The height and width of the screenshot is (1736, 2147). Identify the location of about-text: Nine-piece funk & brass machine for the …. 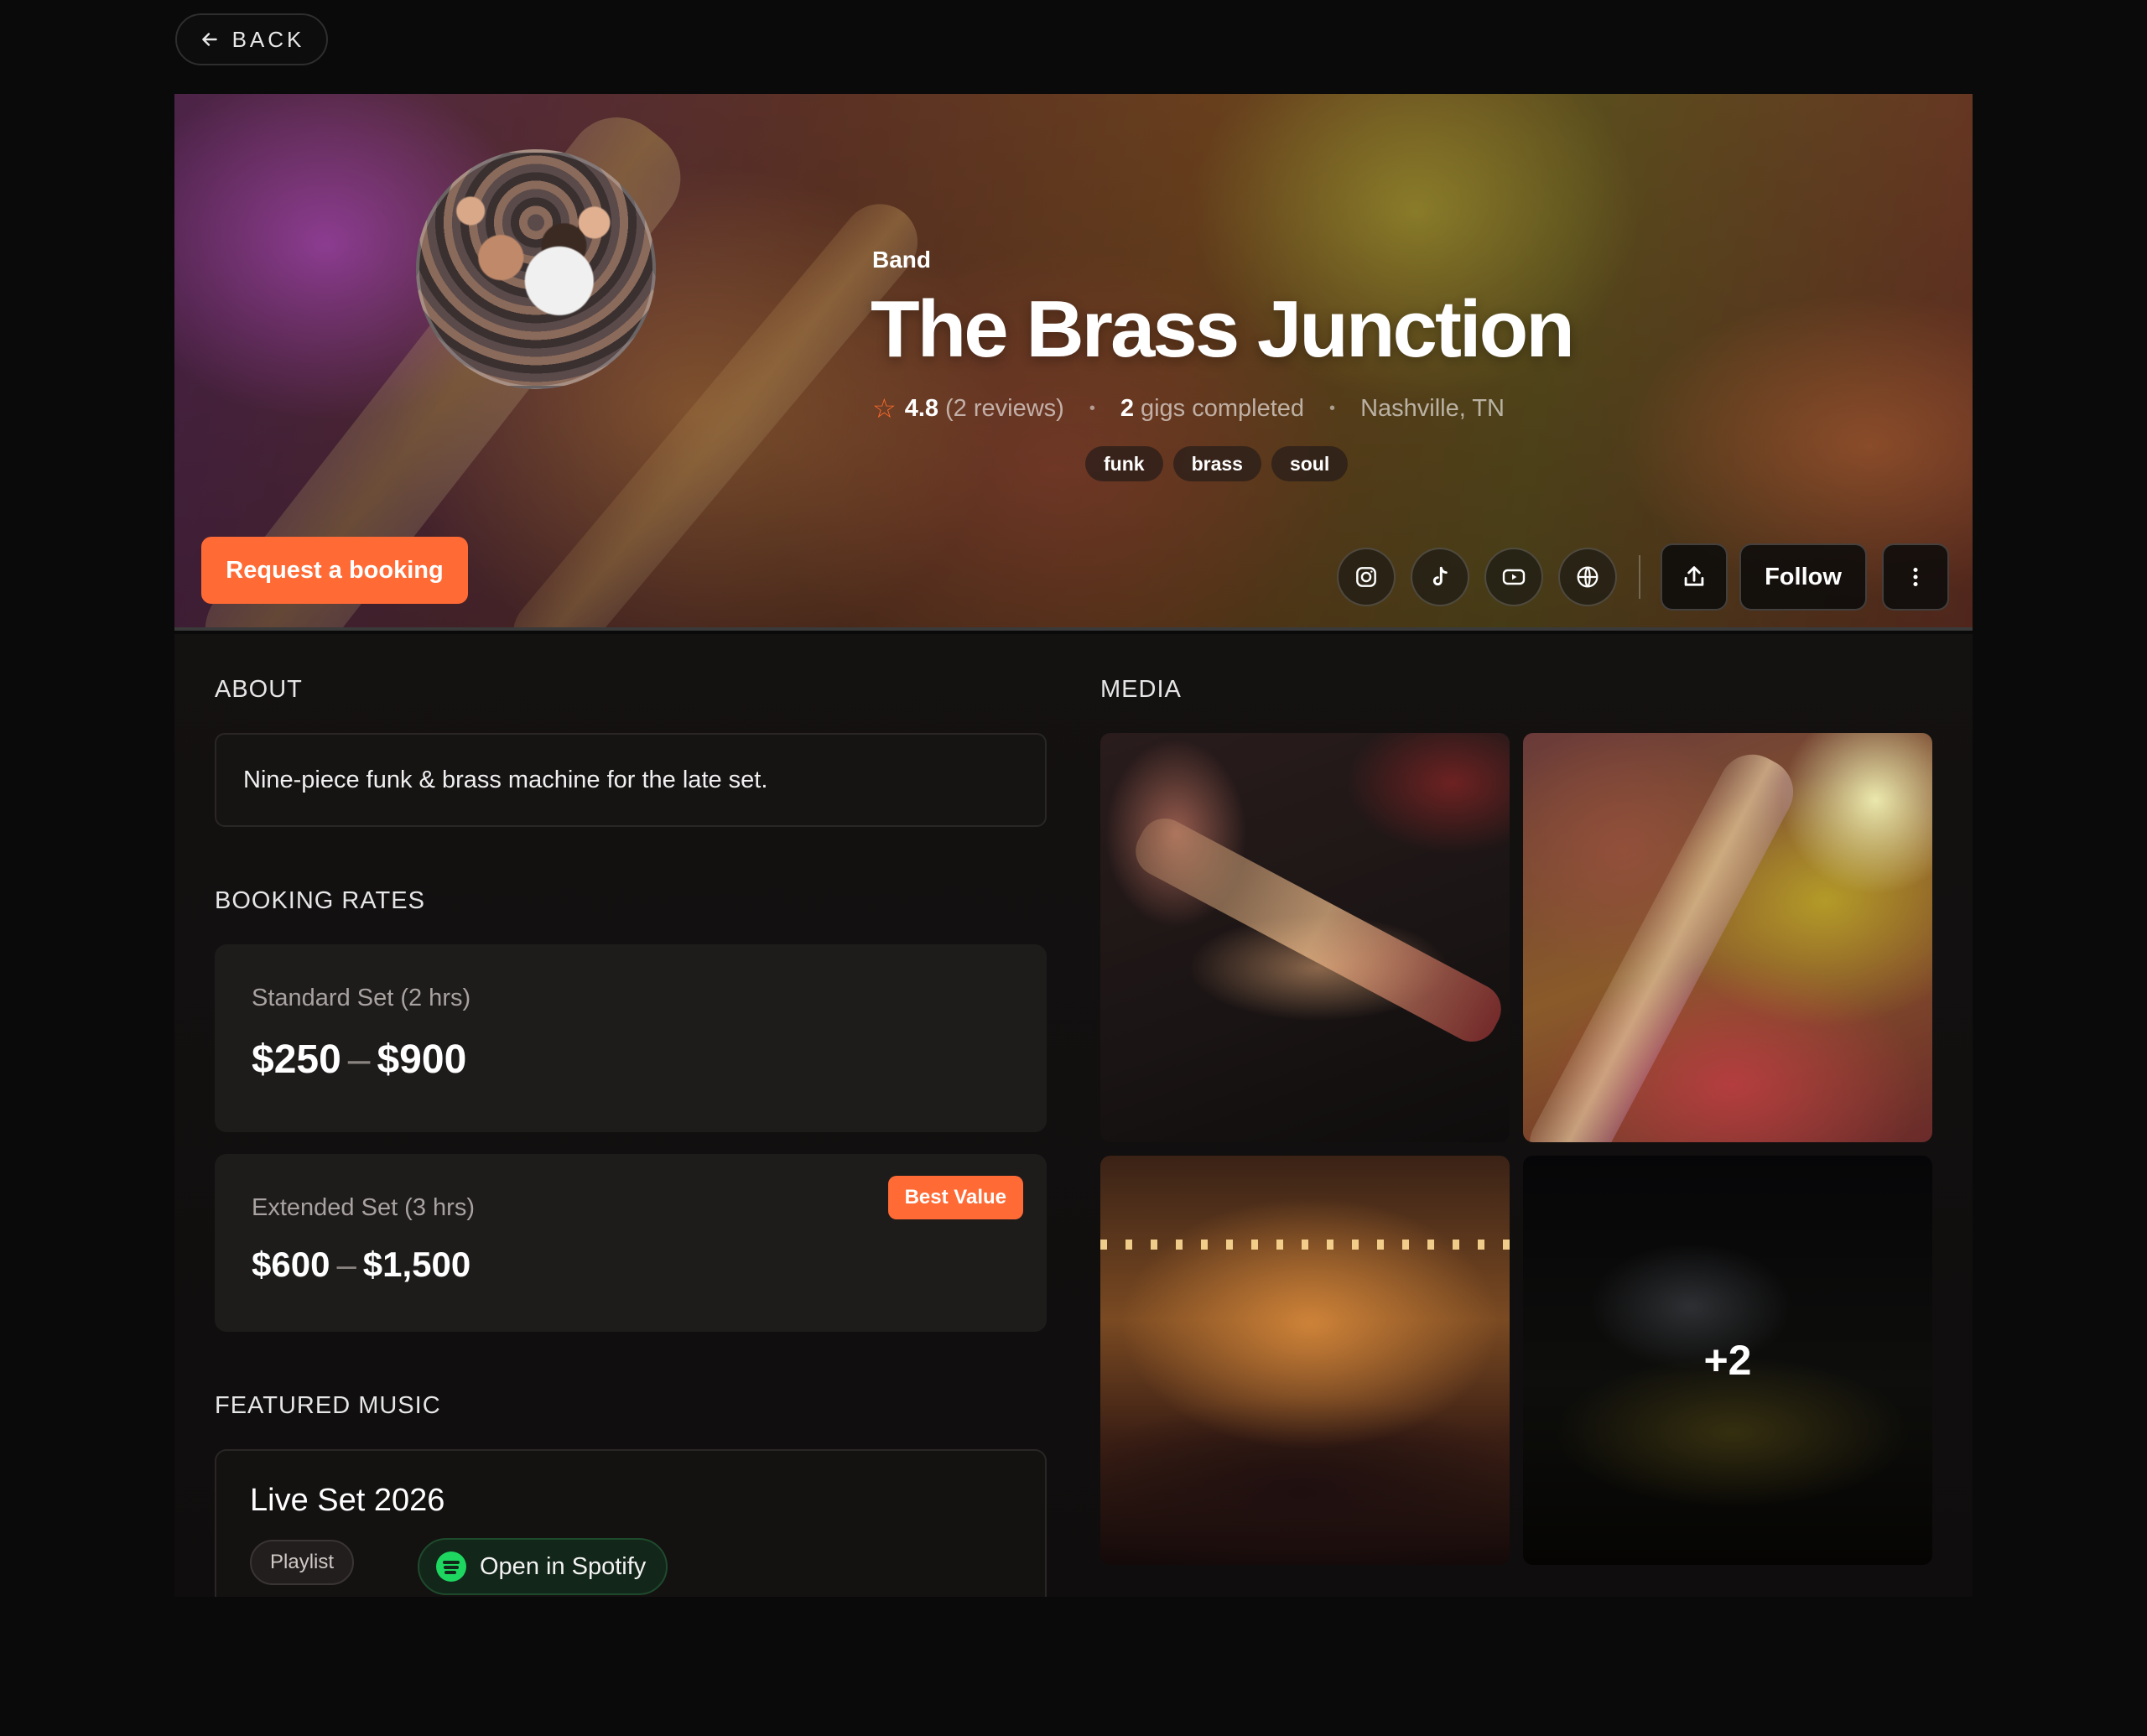
(505, 780).